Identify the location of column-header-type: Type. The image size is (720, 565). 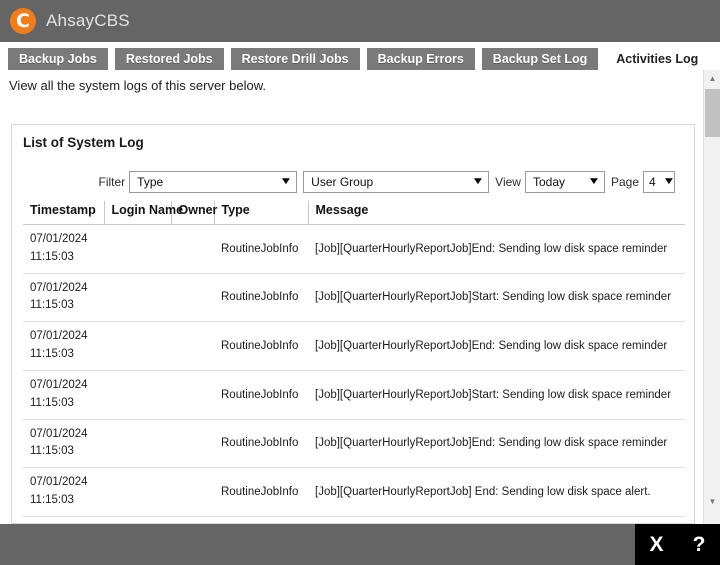
(261, 213).